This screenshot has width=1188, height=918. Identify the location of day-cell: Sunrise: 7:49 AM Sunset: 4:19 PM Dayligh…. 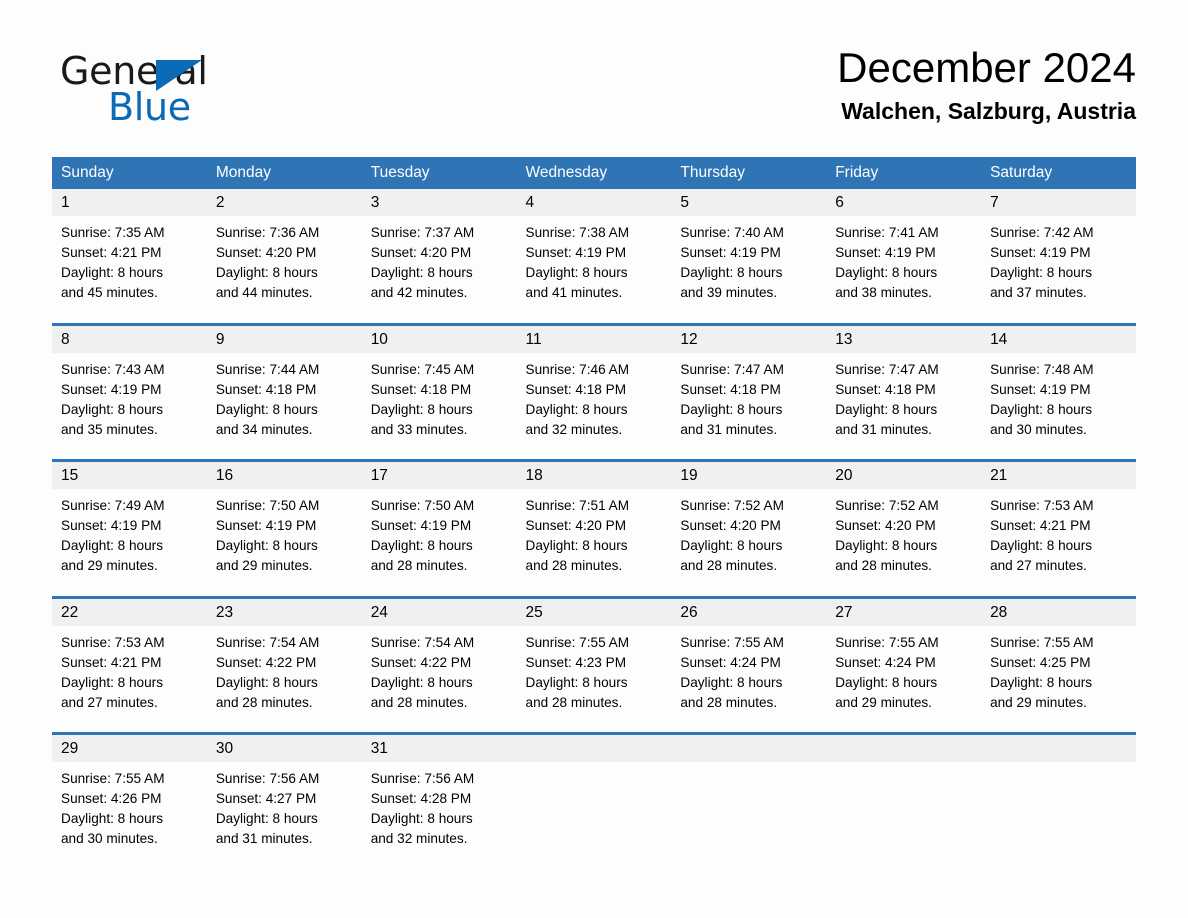
(129, 543).